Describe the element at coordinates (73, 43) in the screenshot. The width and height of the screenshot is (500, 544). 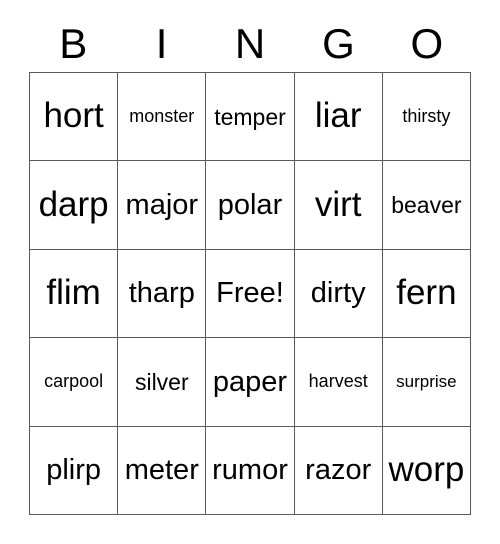
I see `bingo-header-letter-b: B` at that location.